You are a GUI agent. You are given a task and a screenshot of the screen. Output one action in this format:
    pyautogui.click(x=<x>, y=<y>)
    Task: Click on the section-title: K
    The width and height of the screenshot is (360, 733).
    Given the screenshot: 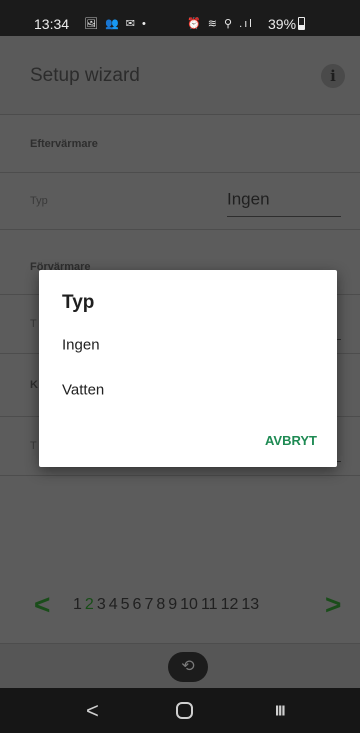 What is the action you would take?
    pyautogui.click(x=34, y=385)
    